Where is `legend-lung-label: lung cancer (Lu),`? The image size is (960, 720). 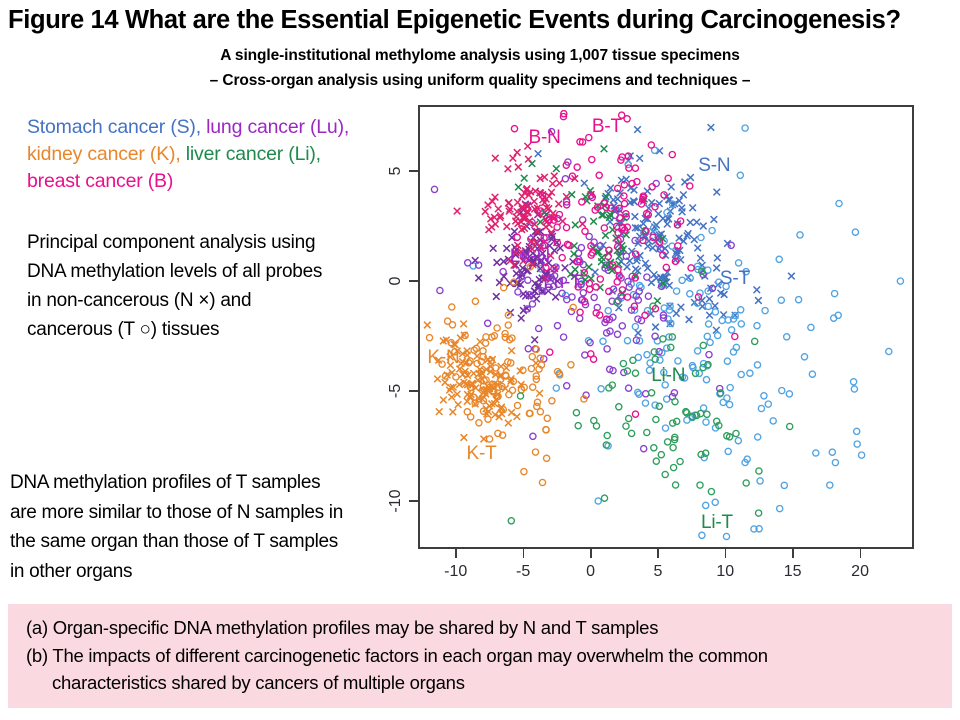 legend-lung-label: lung cancer (Lu), is located at coordinates (278, 127).